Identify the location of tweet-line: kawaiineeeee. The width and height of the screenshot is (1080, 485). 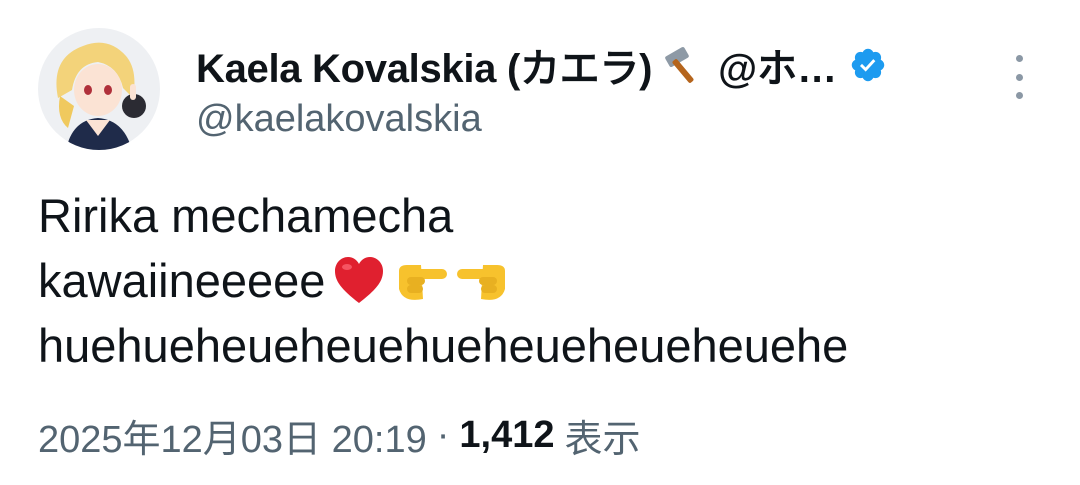
(443, 280).